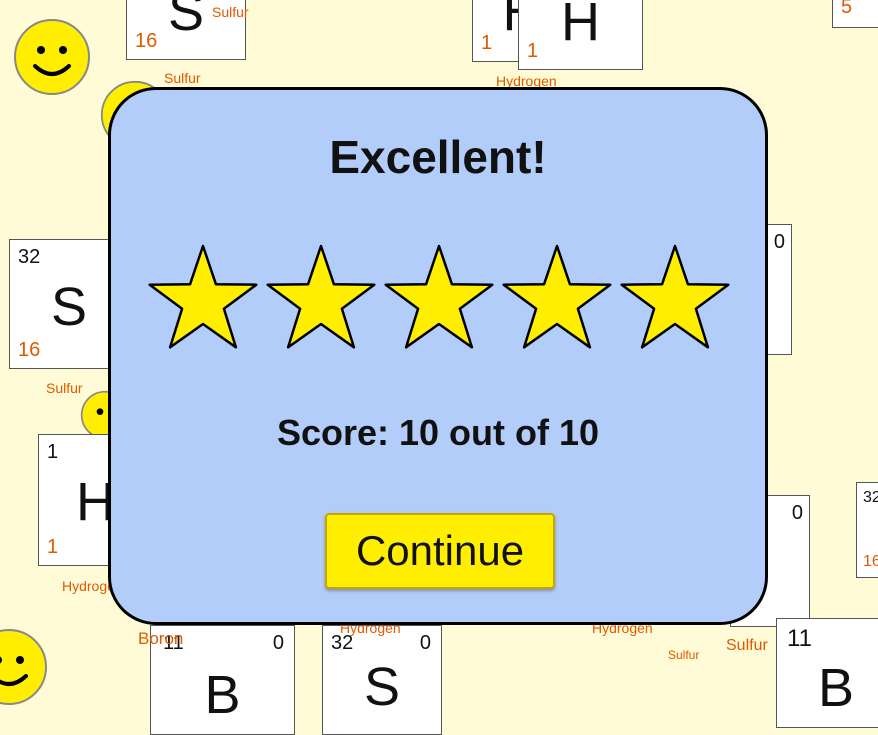  I want to click on atomic-number: 5, so click(847, 9).